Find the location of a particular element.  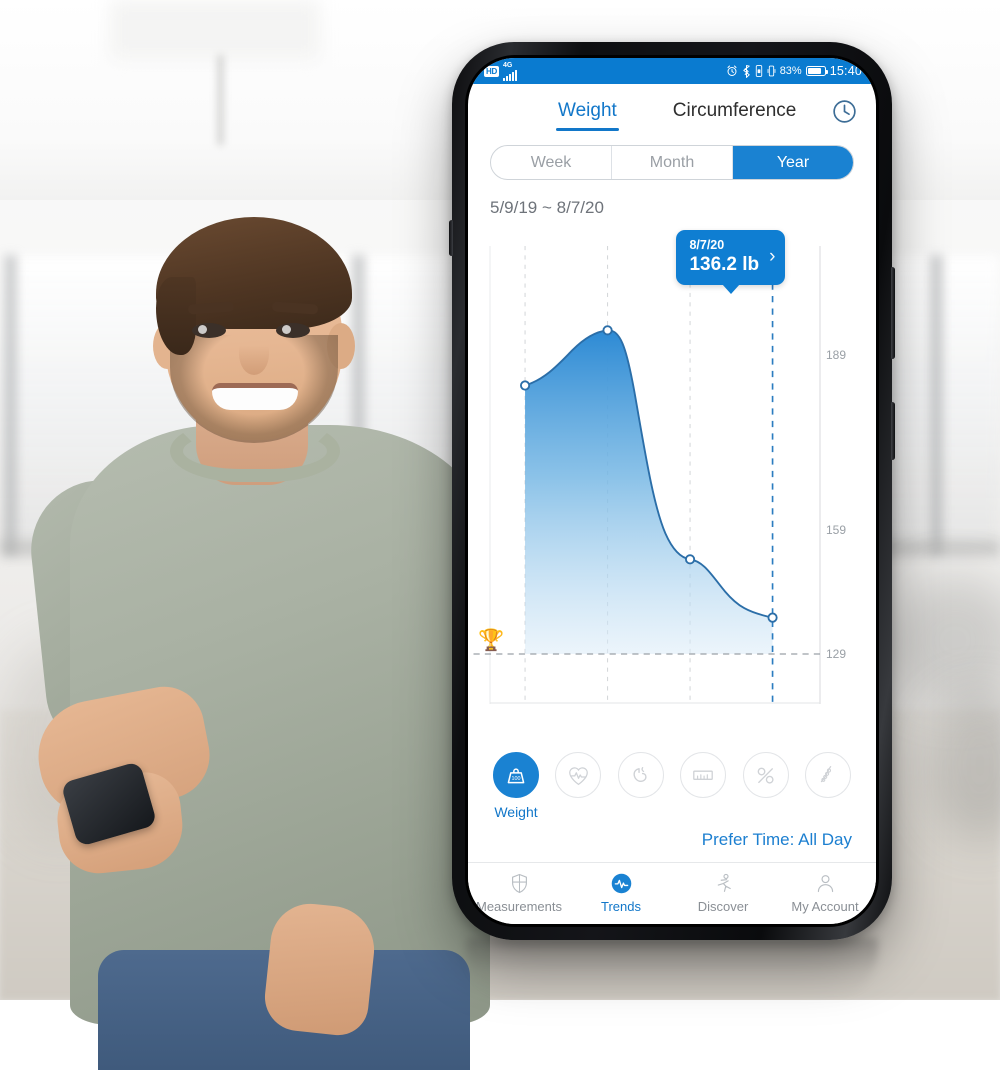

hand-right is located at coordinates (320, 969).